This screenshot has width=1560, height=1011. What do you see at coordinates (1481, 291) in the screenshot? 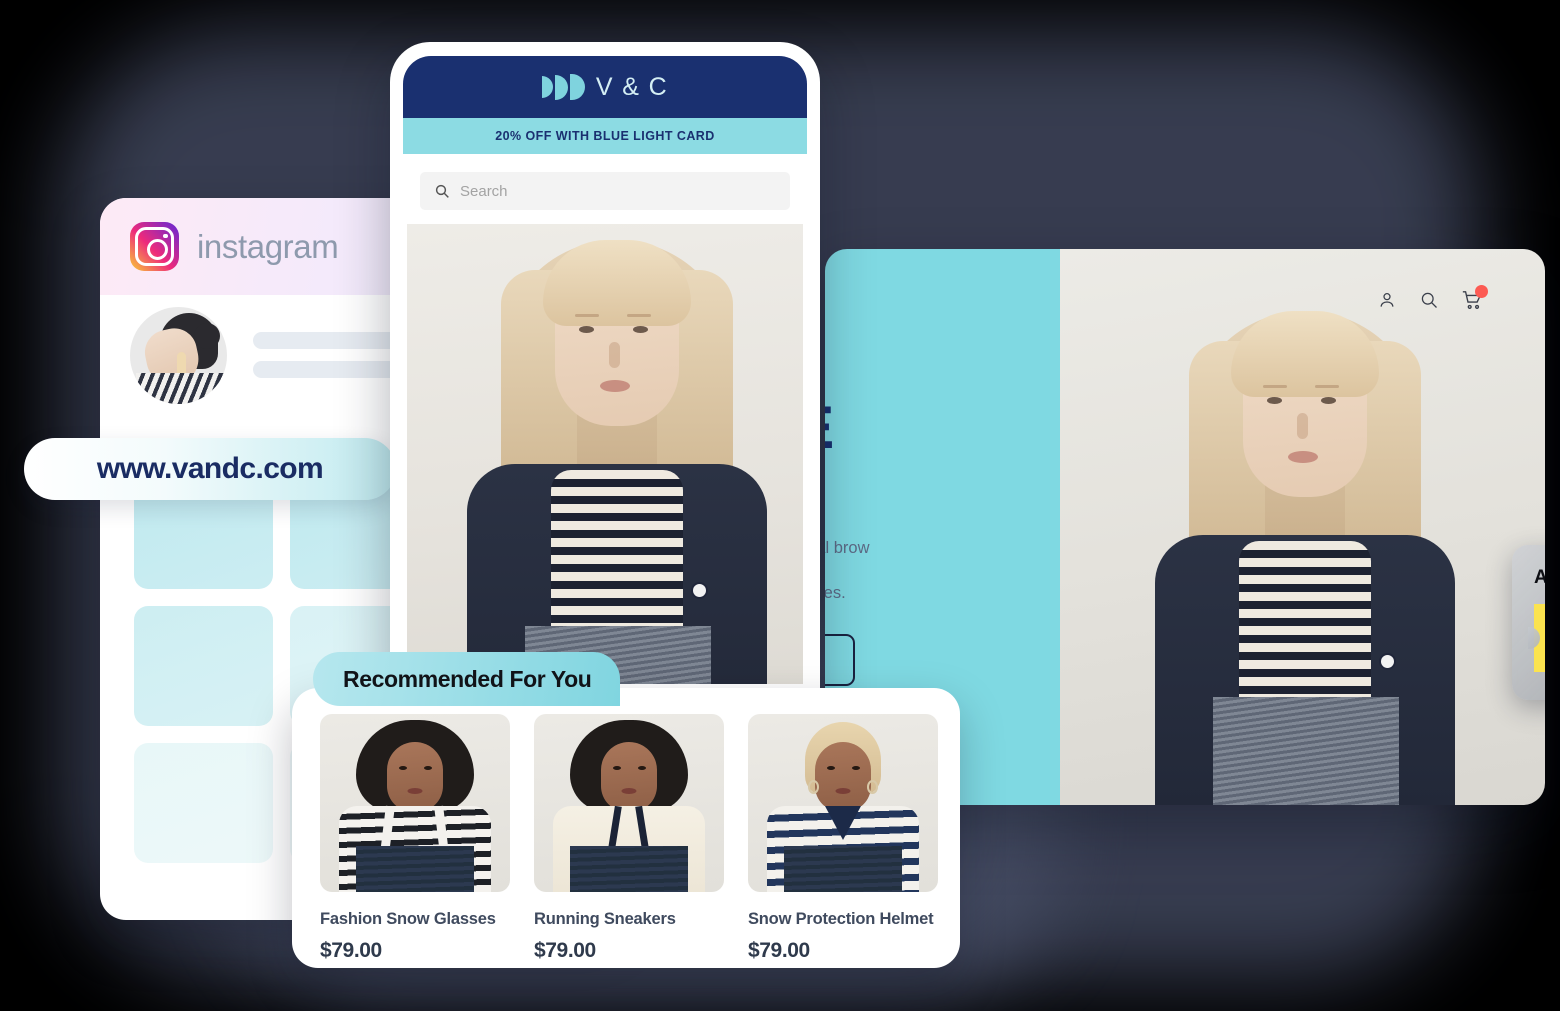
I see `cart-badge` at bounding box center [1481, 291].